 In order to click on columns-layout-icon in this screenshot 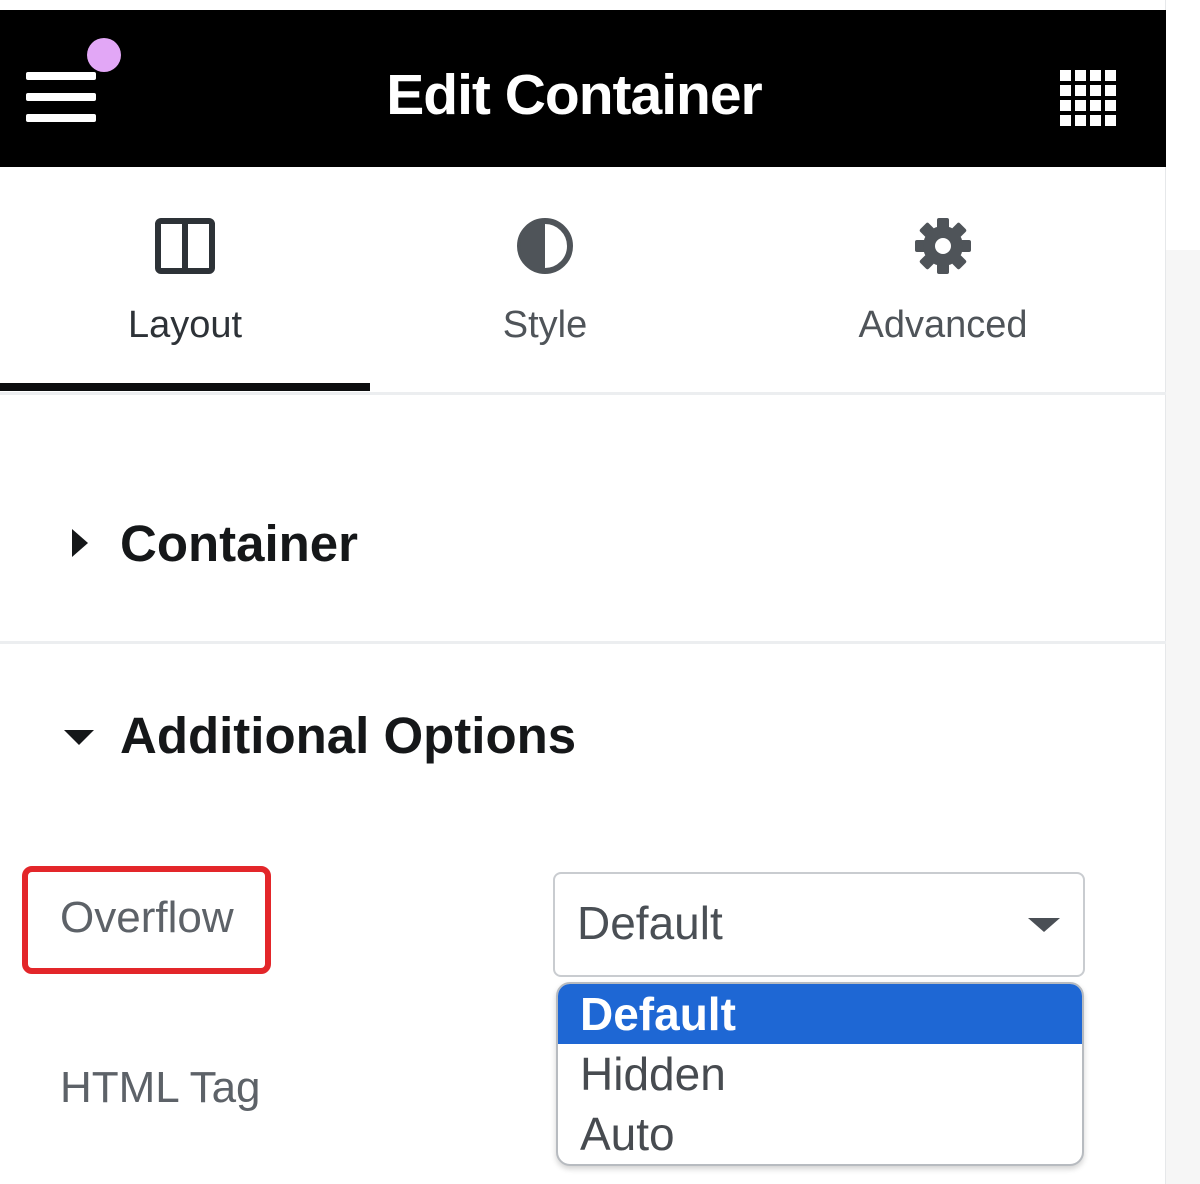, I will do `click(185, 246)`.